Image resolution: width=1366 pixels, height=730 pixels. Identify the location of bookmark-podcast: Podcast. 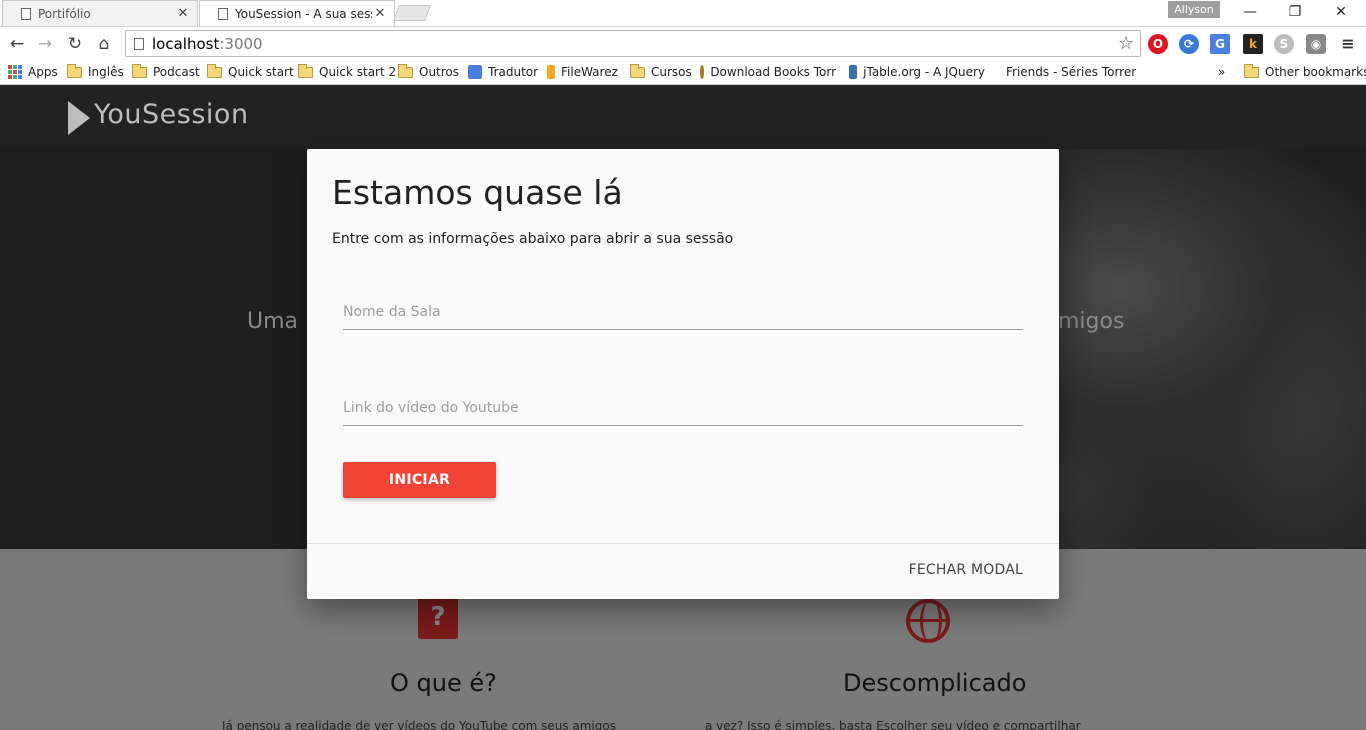
(166, 72).